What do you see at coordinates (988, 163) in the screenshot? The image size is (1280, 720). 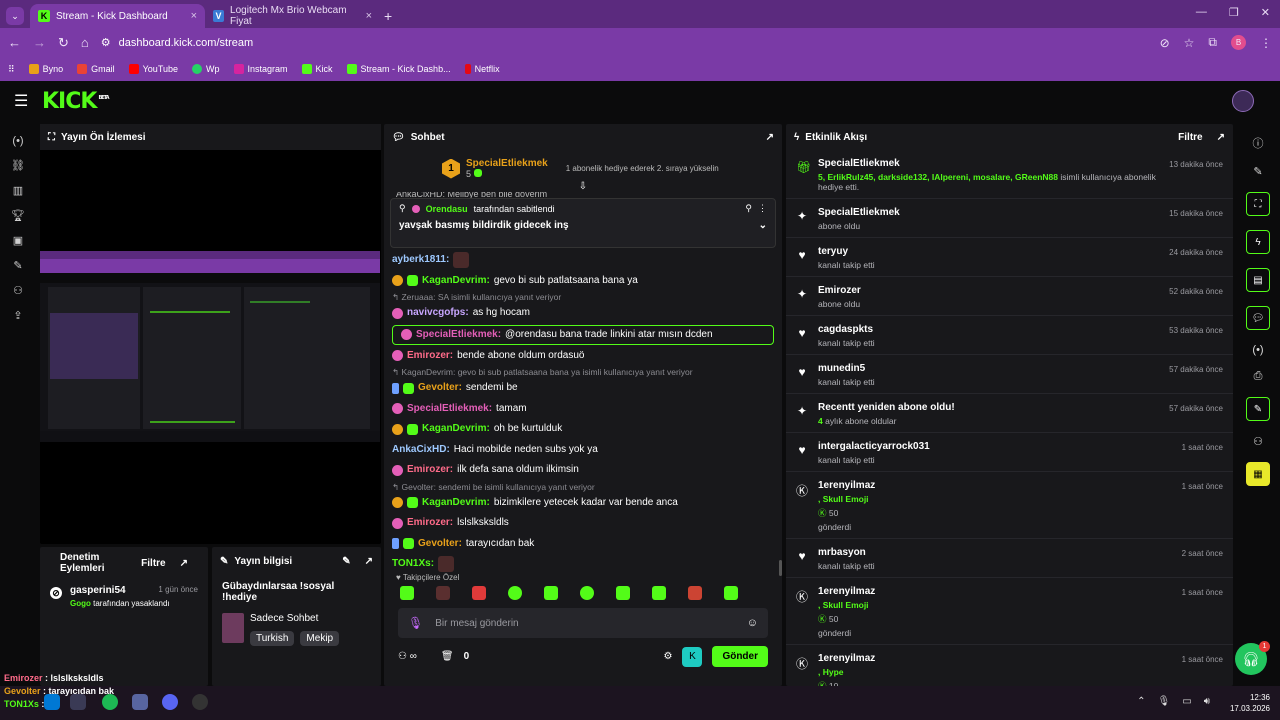 I see `activity-name: SpecialEtliekmek` at bounding box center [988, 163].